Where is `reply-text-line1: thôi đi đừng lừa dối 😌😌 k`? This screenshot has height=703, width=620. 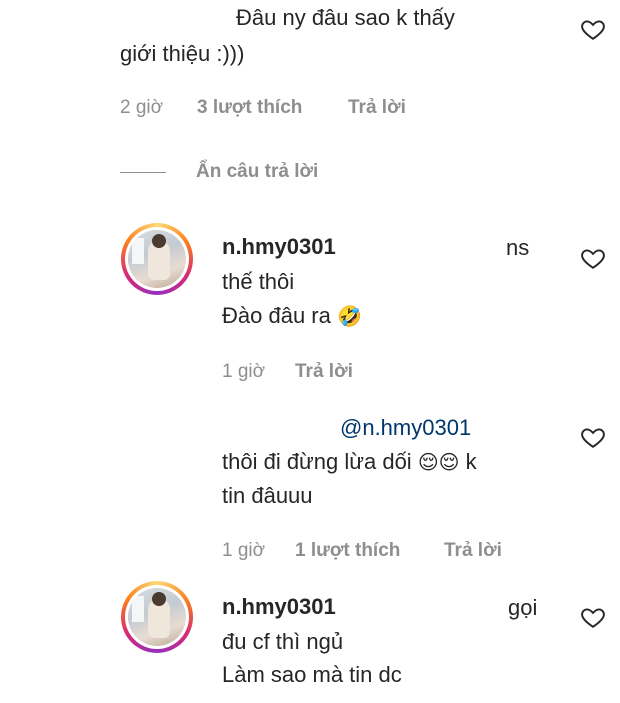 reply-text-line1: thôi đi đừng lừa dối 😌😌 k is located at coordinates (349, 462).